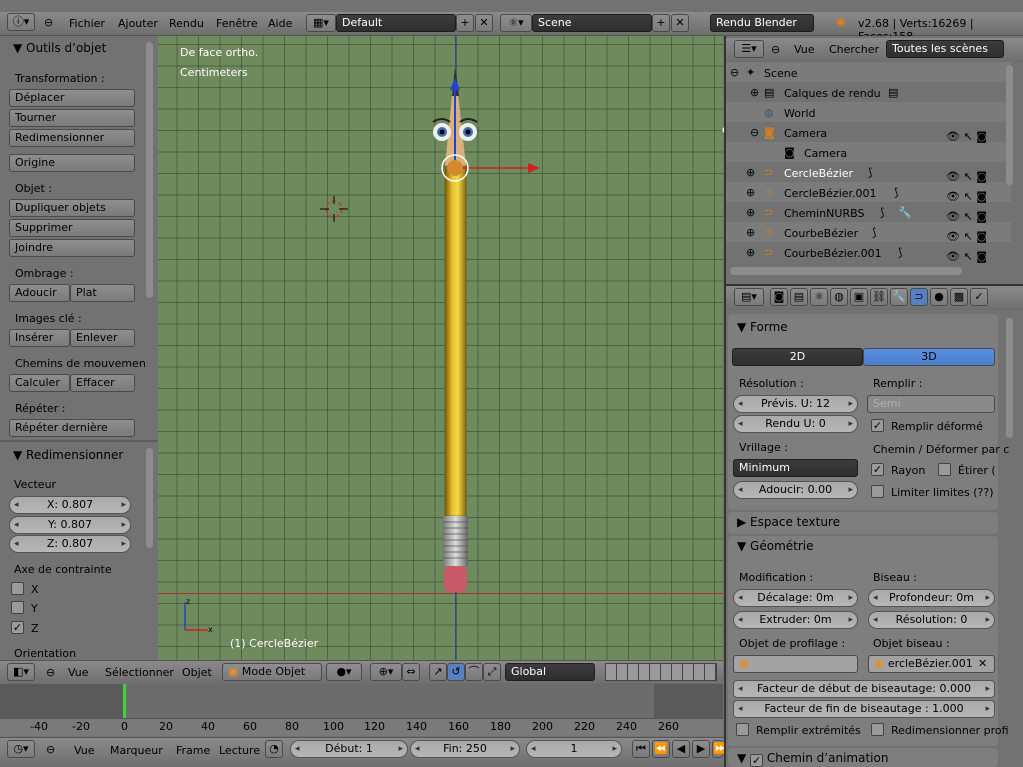 The height and width of the screenshot is (767, 1023). I want to click on outliner-item: ⊖ ◙ Camera, so click(850, 134).